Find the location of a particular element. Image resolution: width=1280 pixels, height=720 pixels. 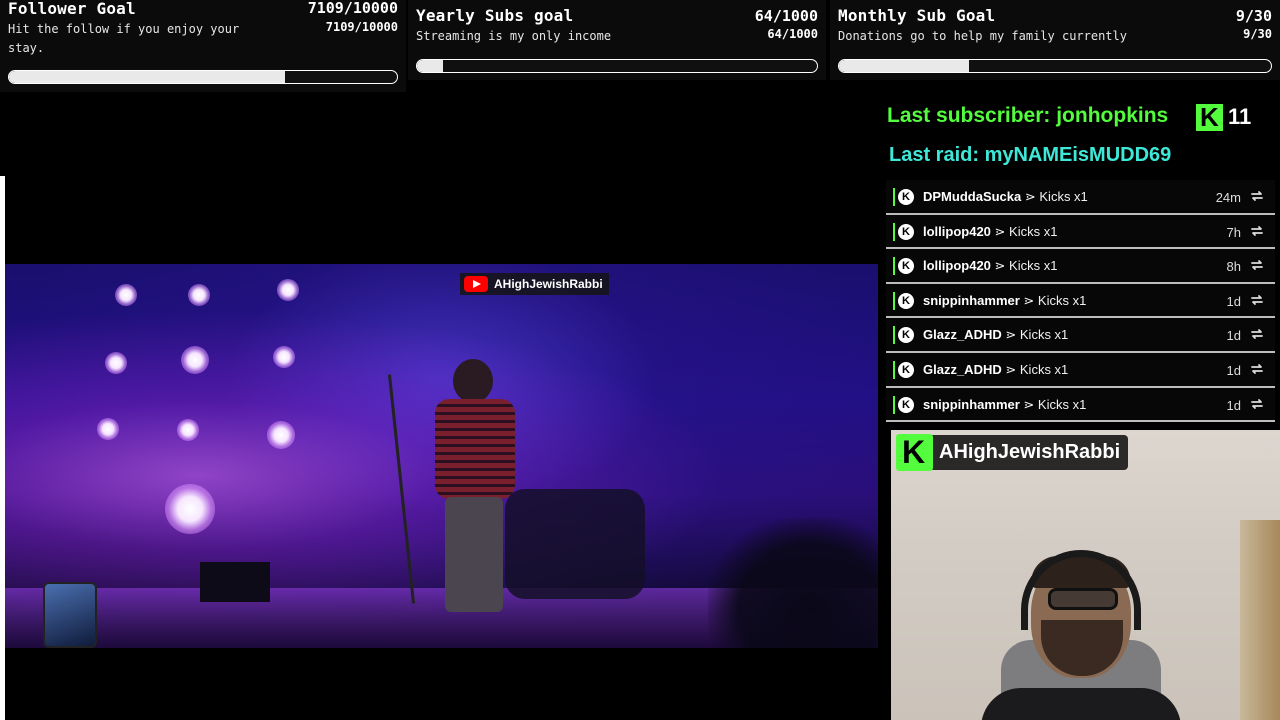

goal-count-small: 64/1000 is located at coordinates (792, 34).